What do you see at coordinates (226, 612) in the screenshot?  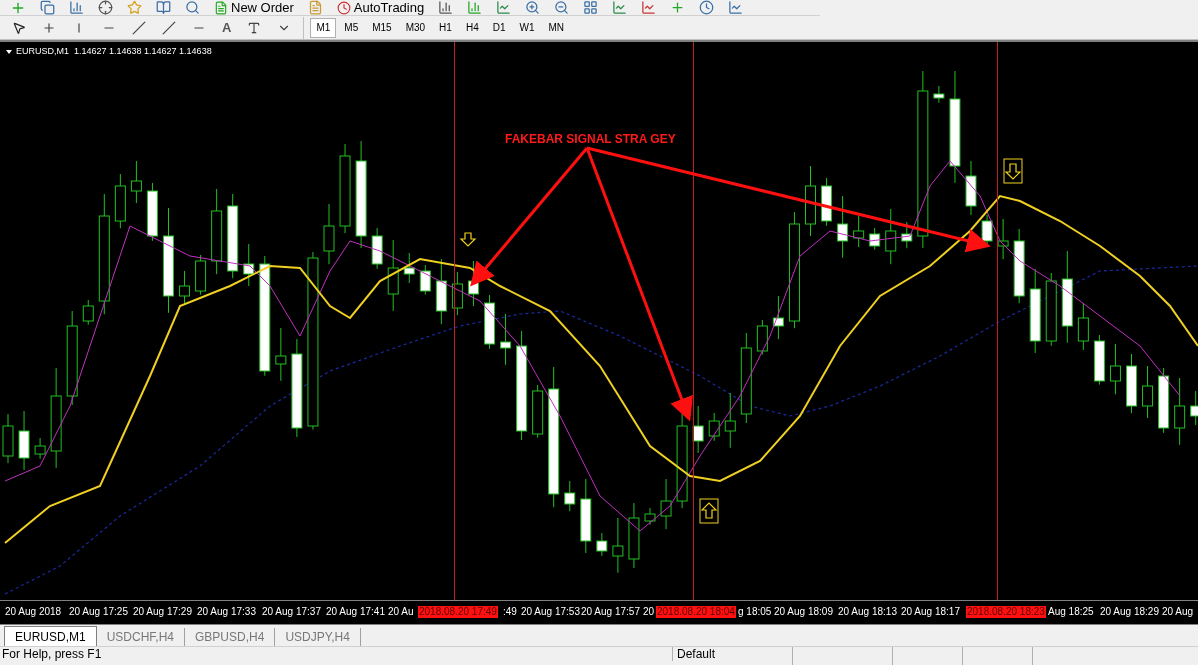 I see `time-label: 20 Aug 17:33` at bounding box center [226, 612].